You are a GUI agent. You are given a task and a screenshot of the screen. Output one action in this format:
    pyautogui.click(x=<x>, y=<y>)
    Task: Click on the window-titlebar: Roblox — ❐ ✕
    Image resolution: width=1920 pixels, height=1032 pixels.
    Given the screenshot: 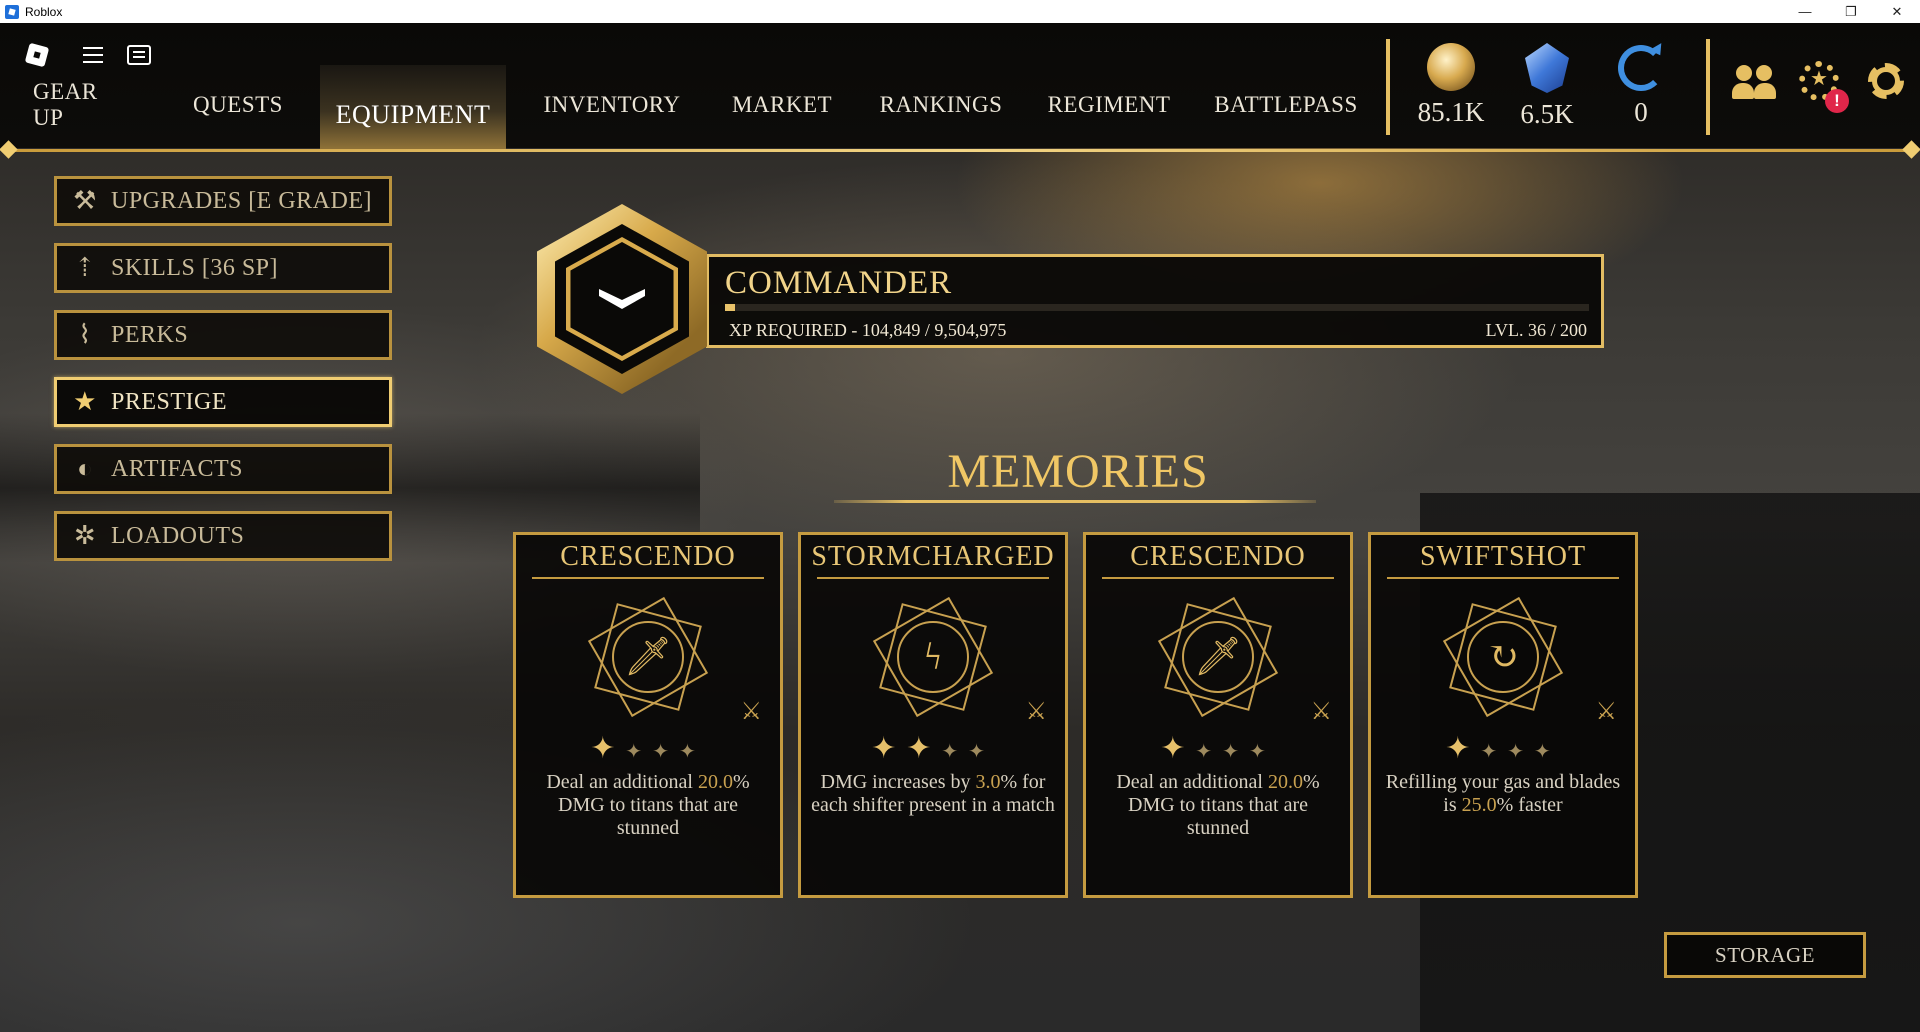 What is the action you would take?
    pyautogui.click(x=960, y=11)
    